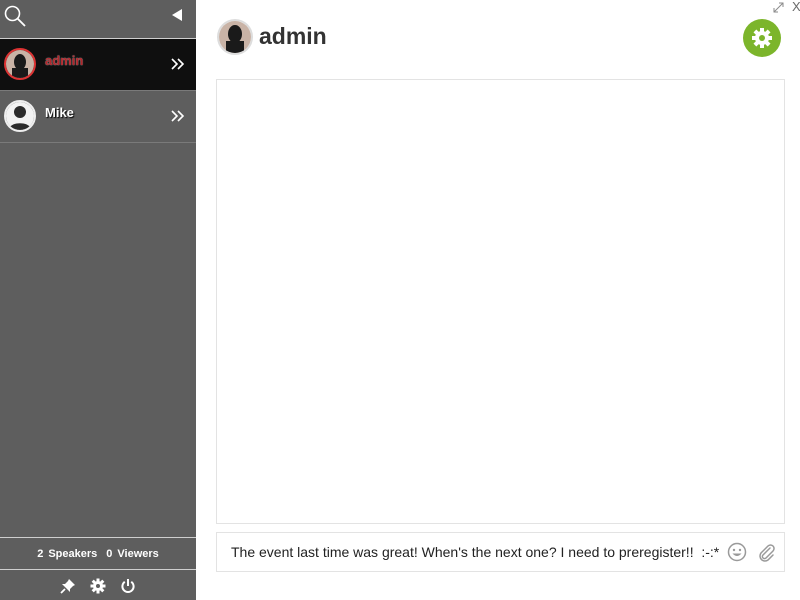 The width and height of the screenshot is (800, 600). I want to click on search-icon, so click(15, 16).